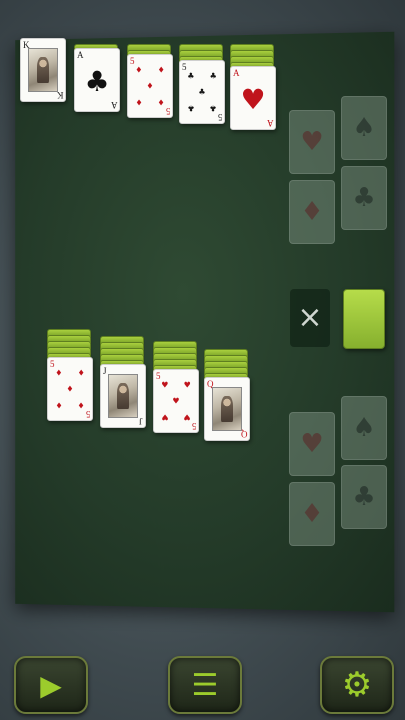 The height and width of the screenshot is (720, 405). I want to click on playing-card: KK, so click(43, 70).